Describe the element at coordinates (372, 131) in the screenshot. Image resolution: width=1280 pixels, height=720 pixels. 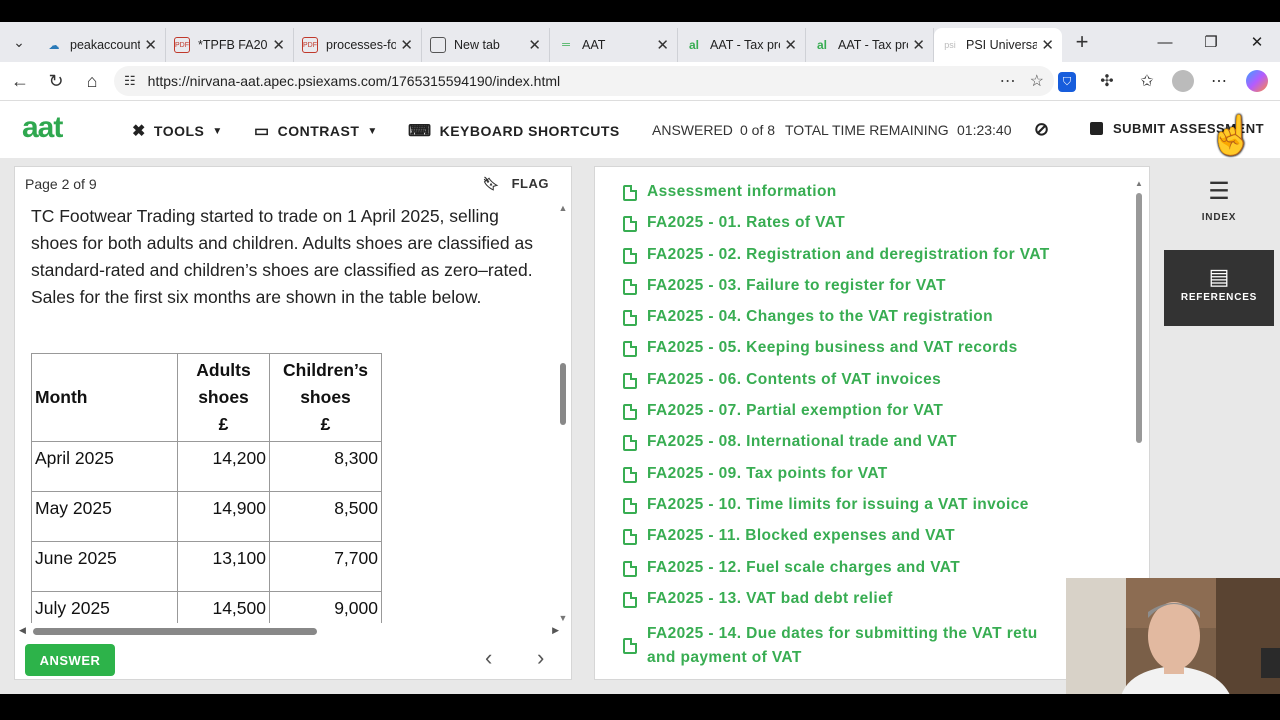
I see `caret-down-icon: ▼` at that location.